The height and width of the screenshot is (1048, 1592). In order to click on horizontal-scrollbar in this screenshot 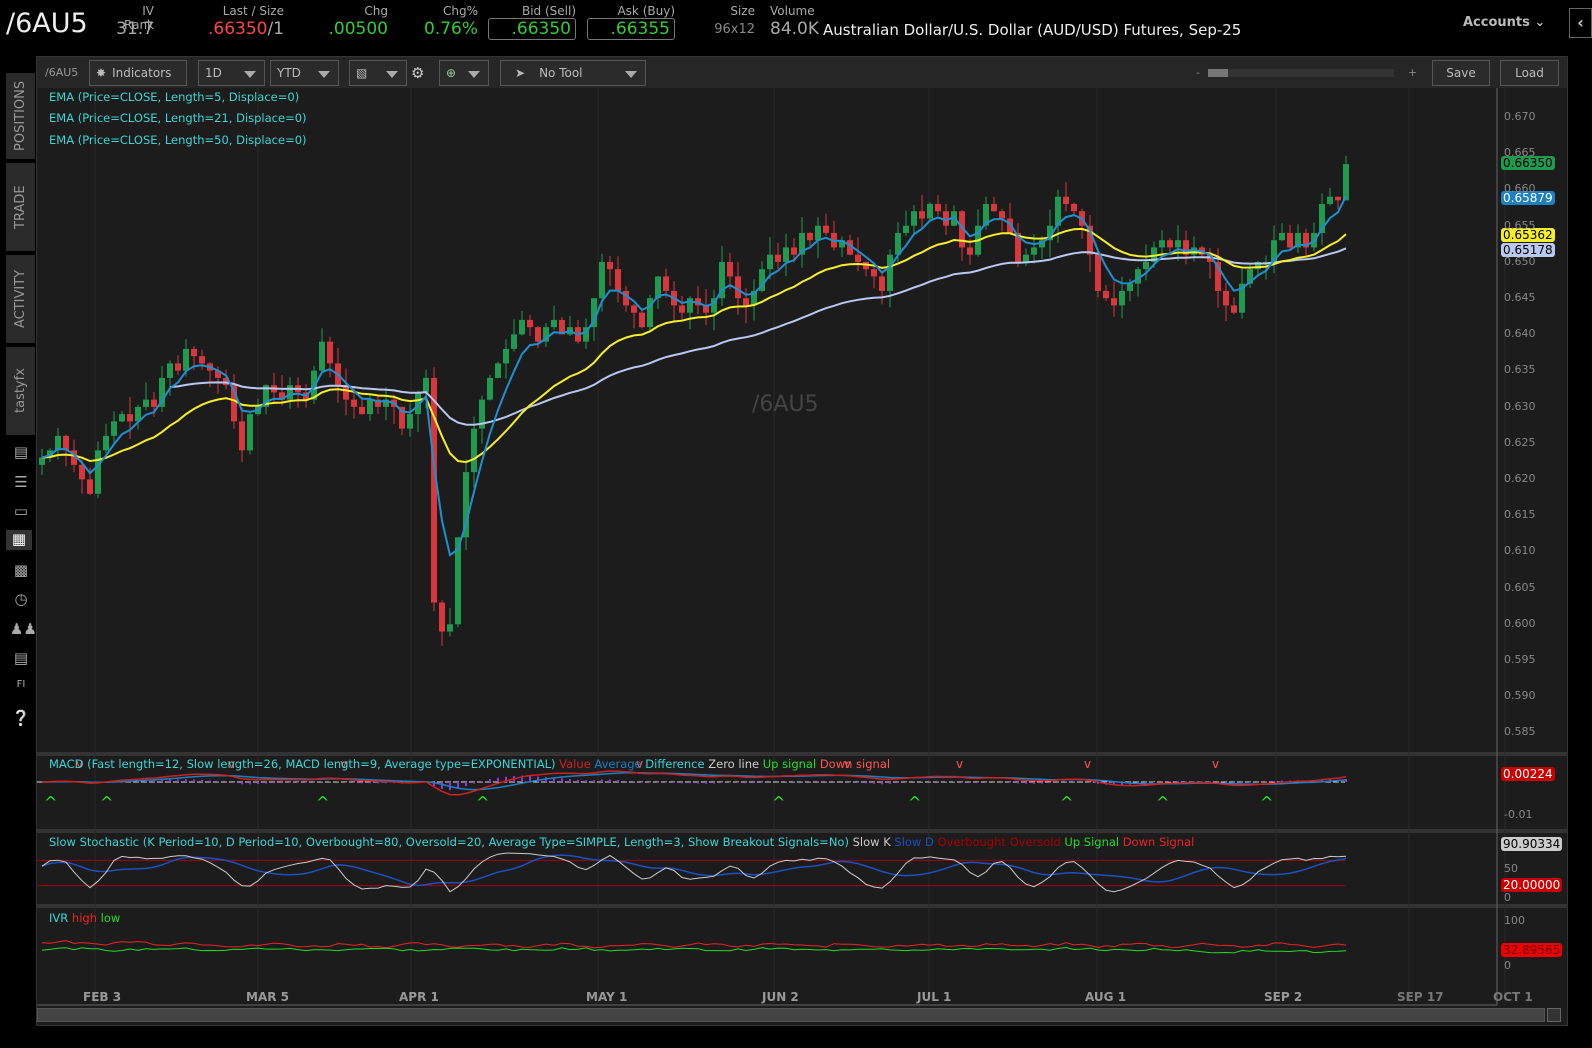, I will do `click(791, 1015)`.